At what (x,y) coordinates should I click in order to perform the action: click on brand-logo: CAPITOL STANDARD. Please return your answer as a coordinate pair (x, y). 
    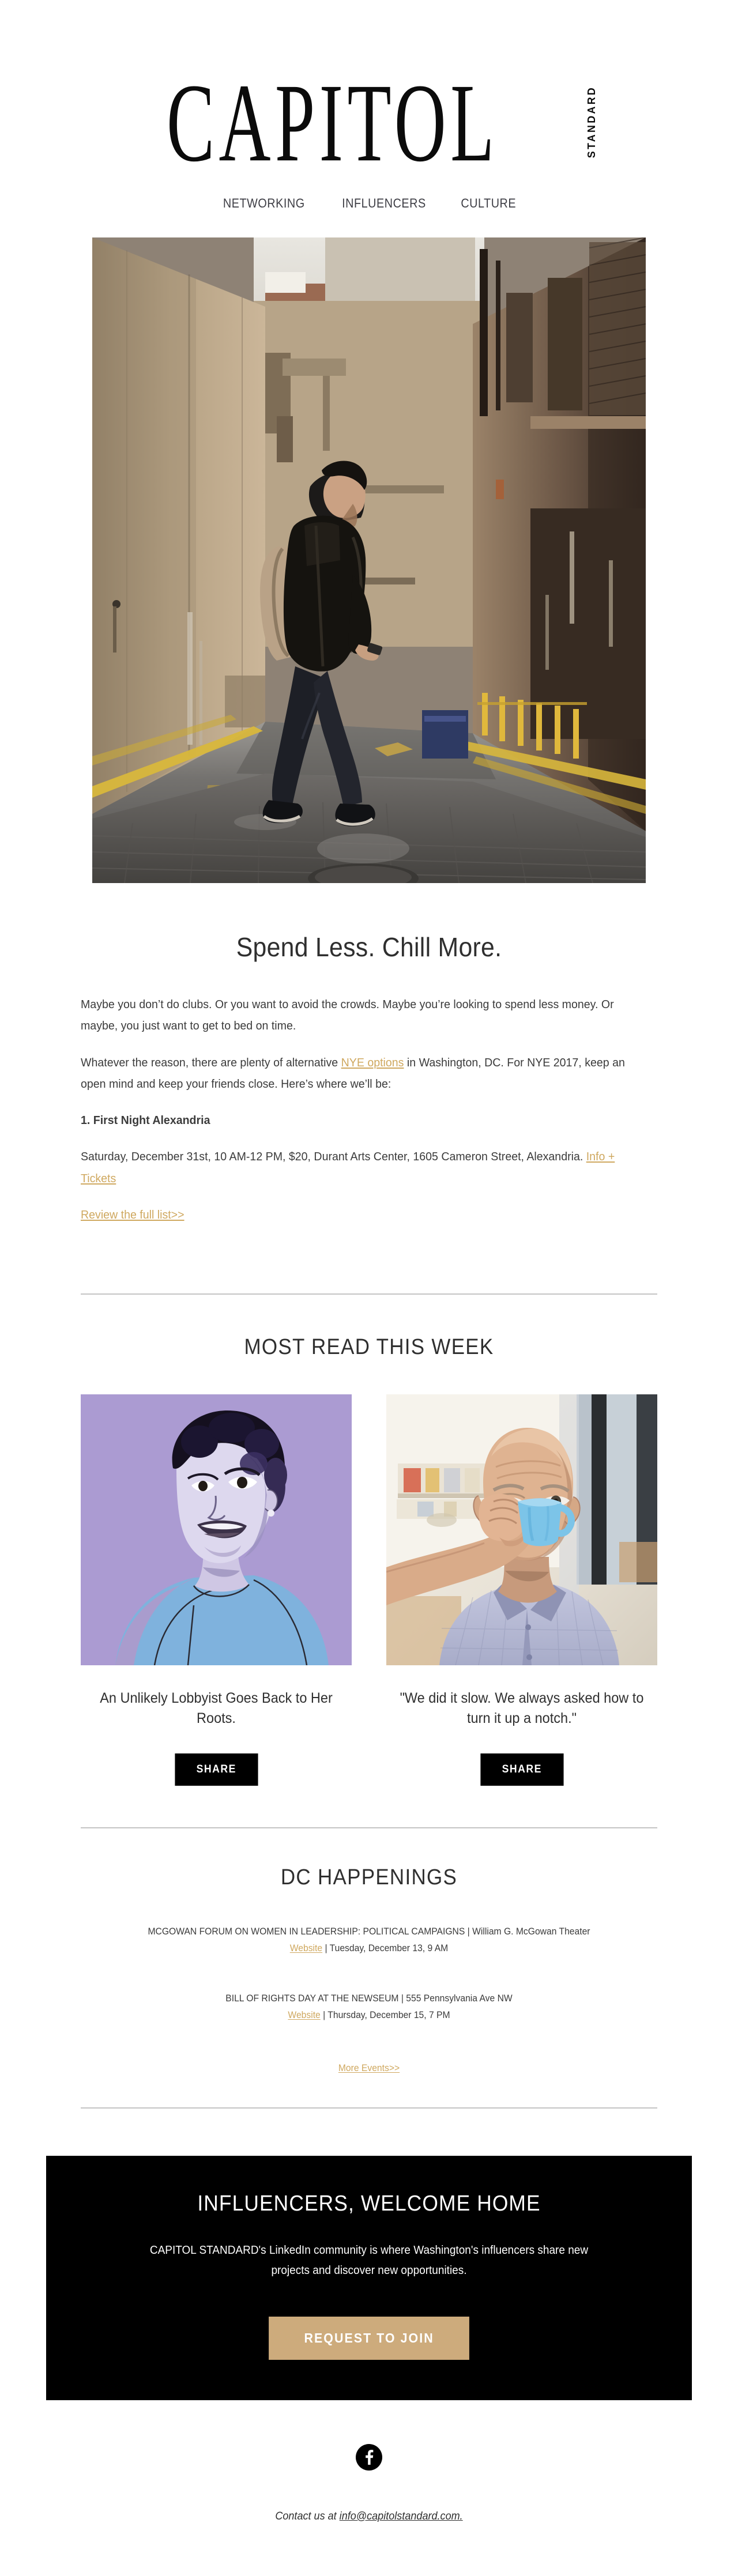
    Looking at the image, I should click on (381, 122).